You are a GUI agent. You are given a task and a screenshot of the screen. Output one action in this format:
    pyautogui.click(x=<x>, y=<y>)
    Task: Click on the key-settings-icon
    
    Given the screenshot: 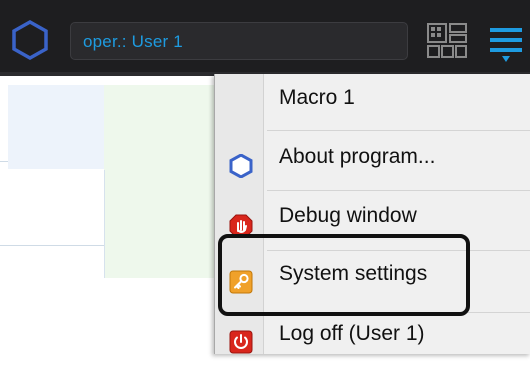 What is the action you would take?
    pyautogui.click(x=241, y=282)
    